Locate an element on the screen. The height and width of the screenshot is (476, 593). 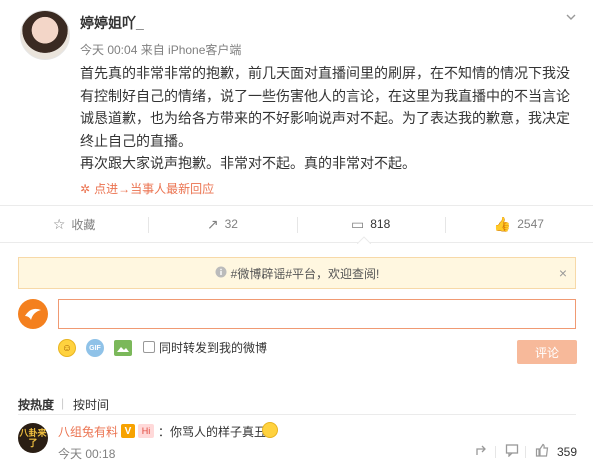
verified-badge: V is located at coordinates (128, 431).